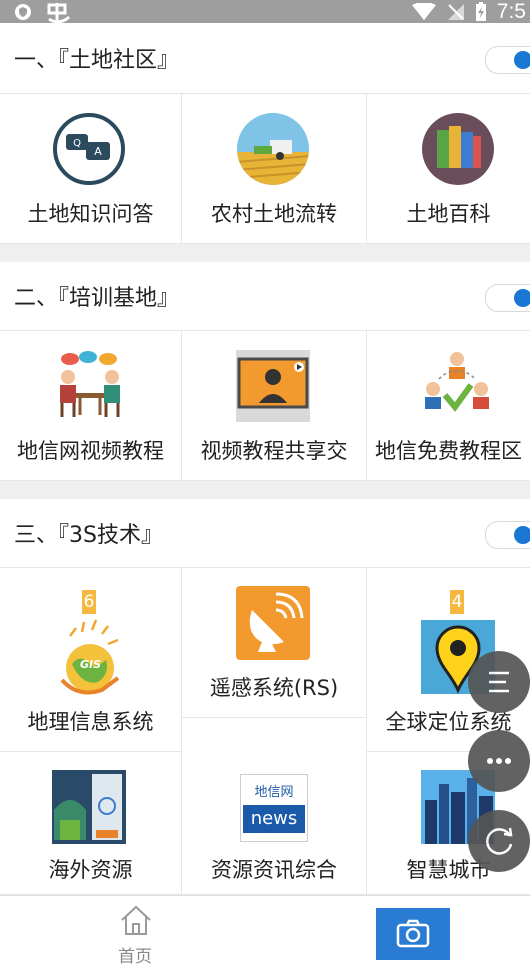 This screenshot has height=967, width=530. I want to click on list-menu-icon, so click(499, 682).